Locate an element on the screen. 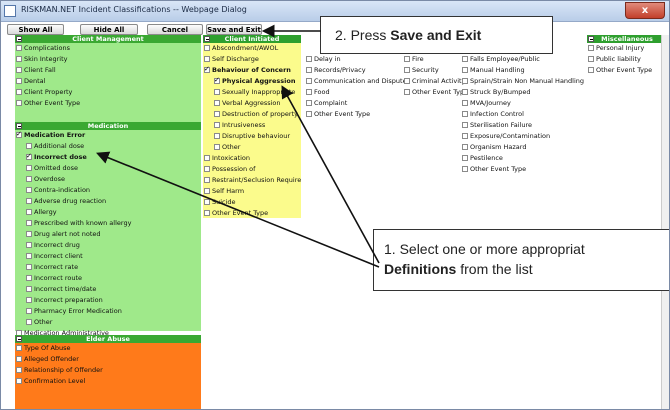 The height and width of the screenshot is (410, 670). arrow-to-physical-aggression is located at coordinates (330, 174).